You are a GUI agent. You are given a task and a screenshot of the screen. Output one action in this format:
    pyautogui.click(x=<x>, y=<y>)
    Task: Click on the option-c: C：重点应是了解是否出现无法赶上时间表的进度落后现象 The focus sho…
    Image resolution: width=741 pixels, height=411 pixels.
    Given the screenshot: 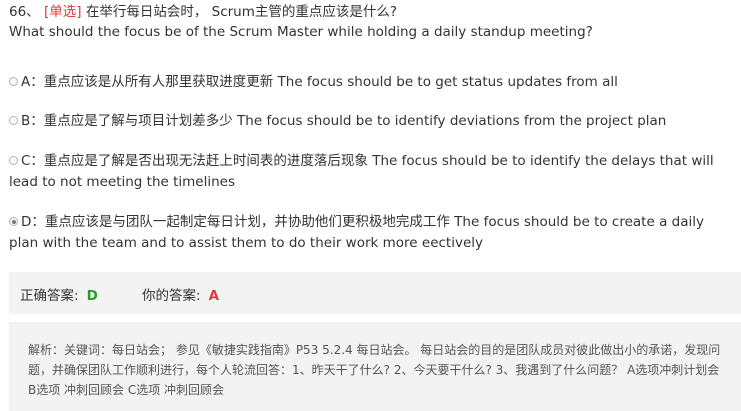 What is the action you would take?
    pyautogui.click(x=371, y=172)
    